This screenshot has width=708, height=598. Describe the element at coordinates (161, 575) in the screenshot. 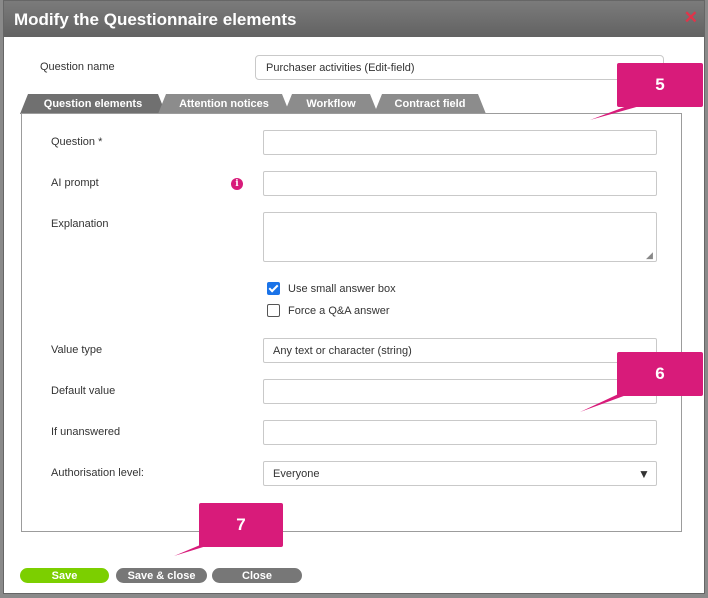

I see `save-close-button: Save & close` at that location.